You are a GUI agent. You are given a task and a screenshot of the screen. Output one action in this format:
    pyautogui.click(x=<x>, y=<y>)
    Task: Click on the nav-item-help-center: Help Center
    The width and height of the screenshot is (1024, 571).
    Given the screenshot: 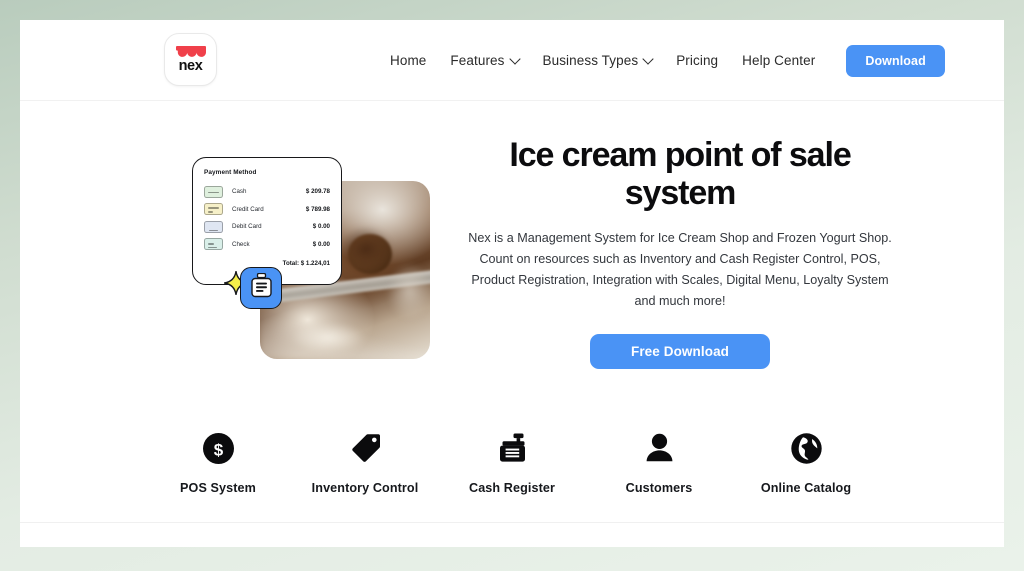 What is the action you would take?
    pyautogui.click(x=778, y=60)
    